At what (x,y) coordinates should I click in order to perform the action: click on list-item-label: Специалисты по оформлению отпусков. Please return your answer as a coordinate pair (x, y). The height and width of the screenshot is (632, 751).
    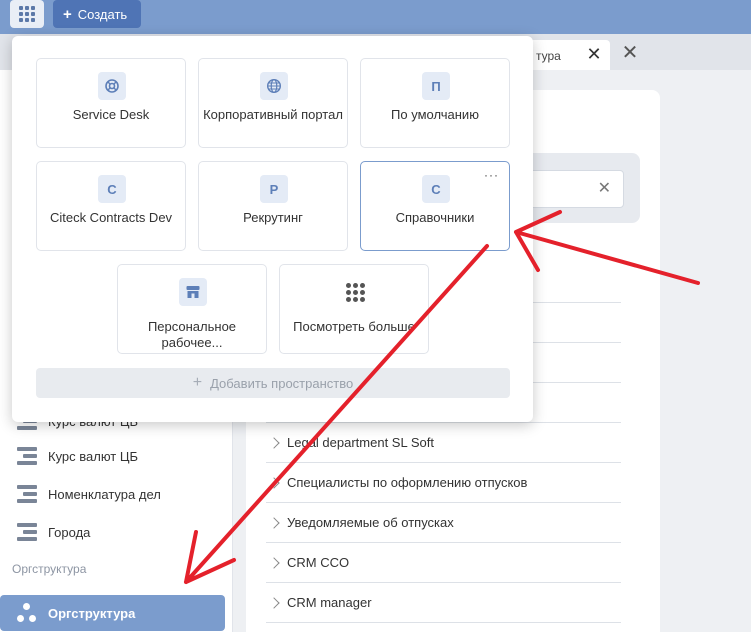
    Looking at the image, I should click on (407, 482).